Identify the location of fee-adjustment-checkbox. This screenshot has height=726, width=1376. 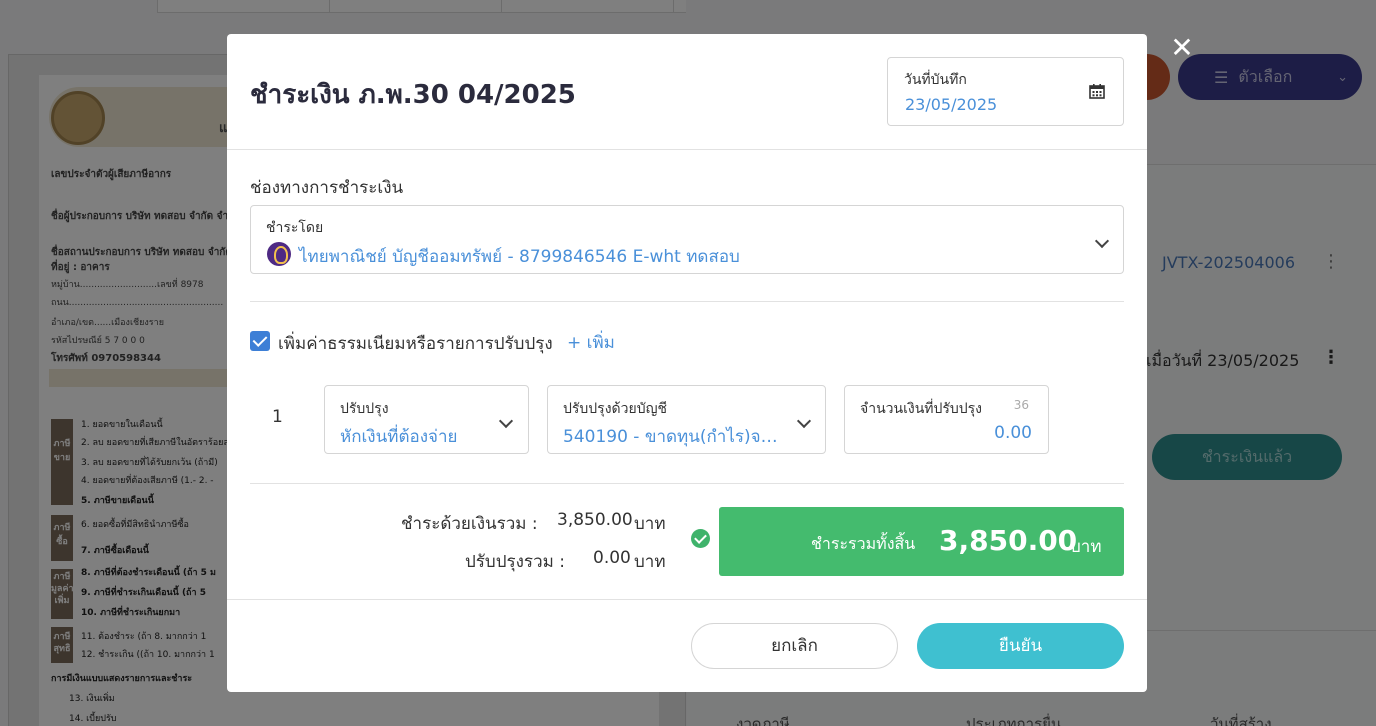
(260, 341).